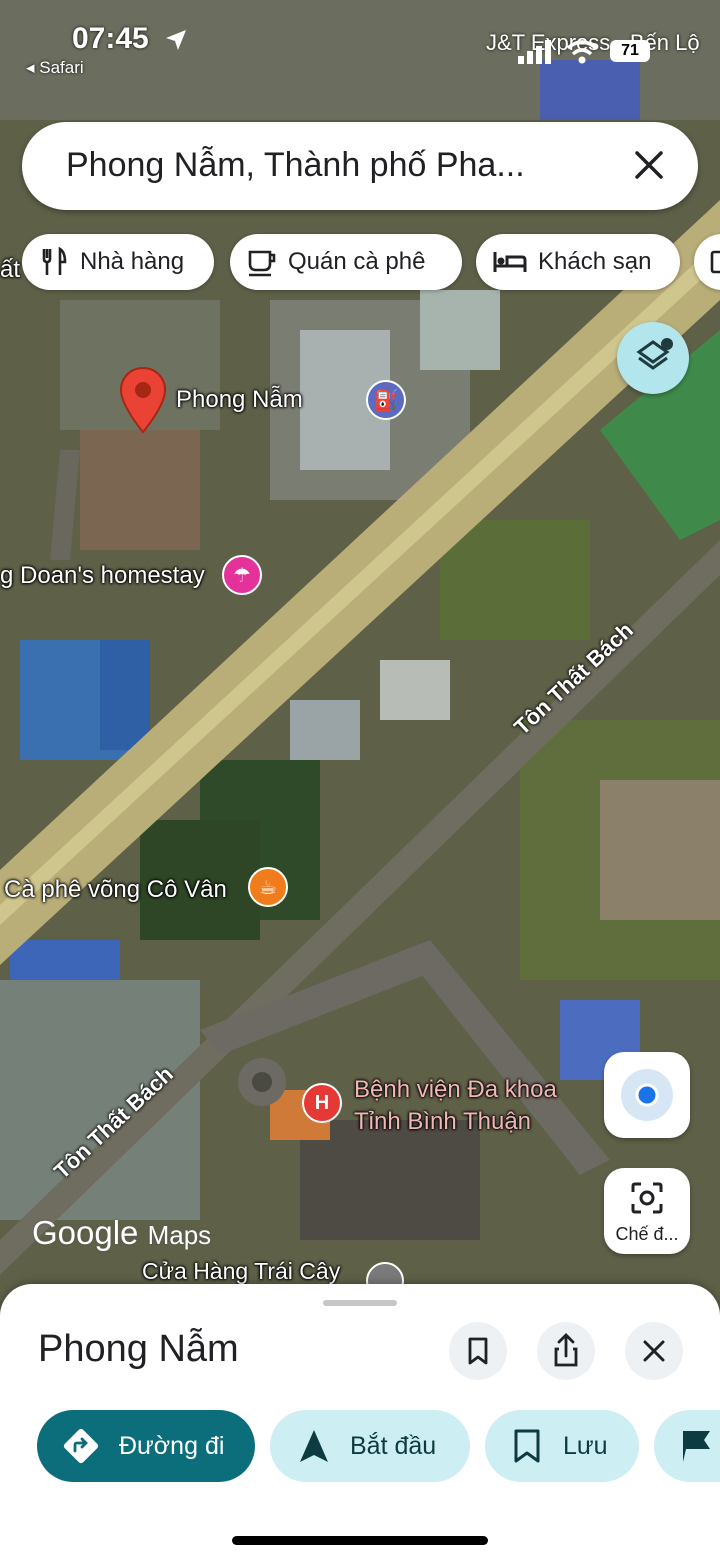  What do you see at coordinates (360, 1540) in the screenshot?
I see `home-indicator` at bounding box center [360, 1540].